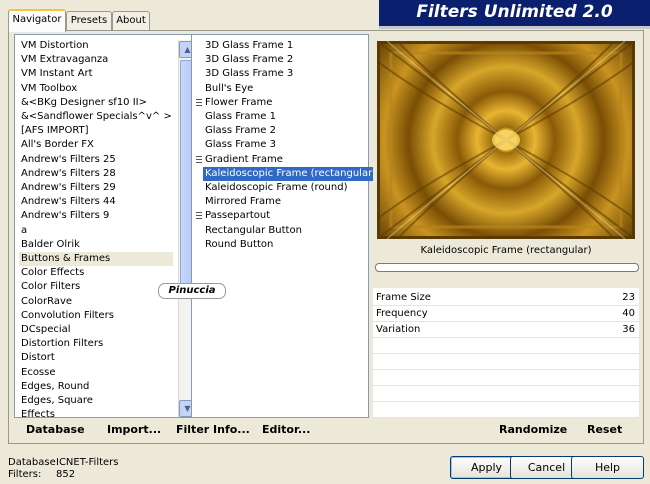 The height and width of the screenshot is (484, 650). Describe the element at coordinates (533, 430) in the screenshot. I see `randomize-button: Randomize` at that location.